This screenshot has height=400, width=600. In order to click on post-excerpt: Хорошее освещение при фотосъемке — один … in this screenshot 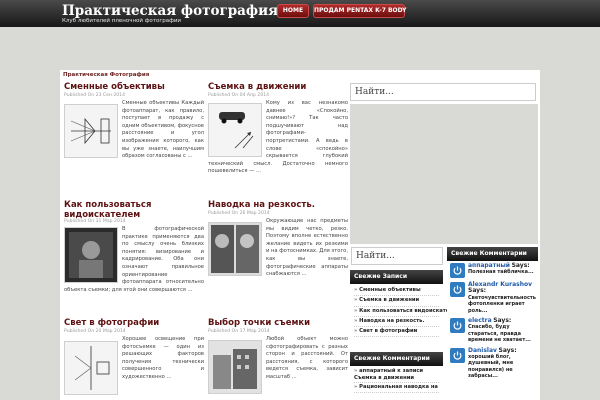, I will do `click(163, 358)`.